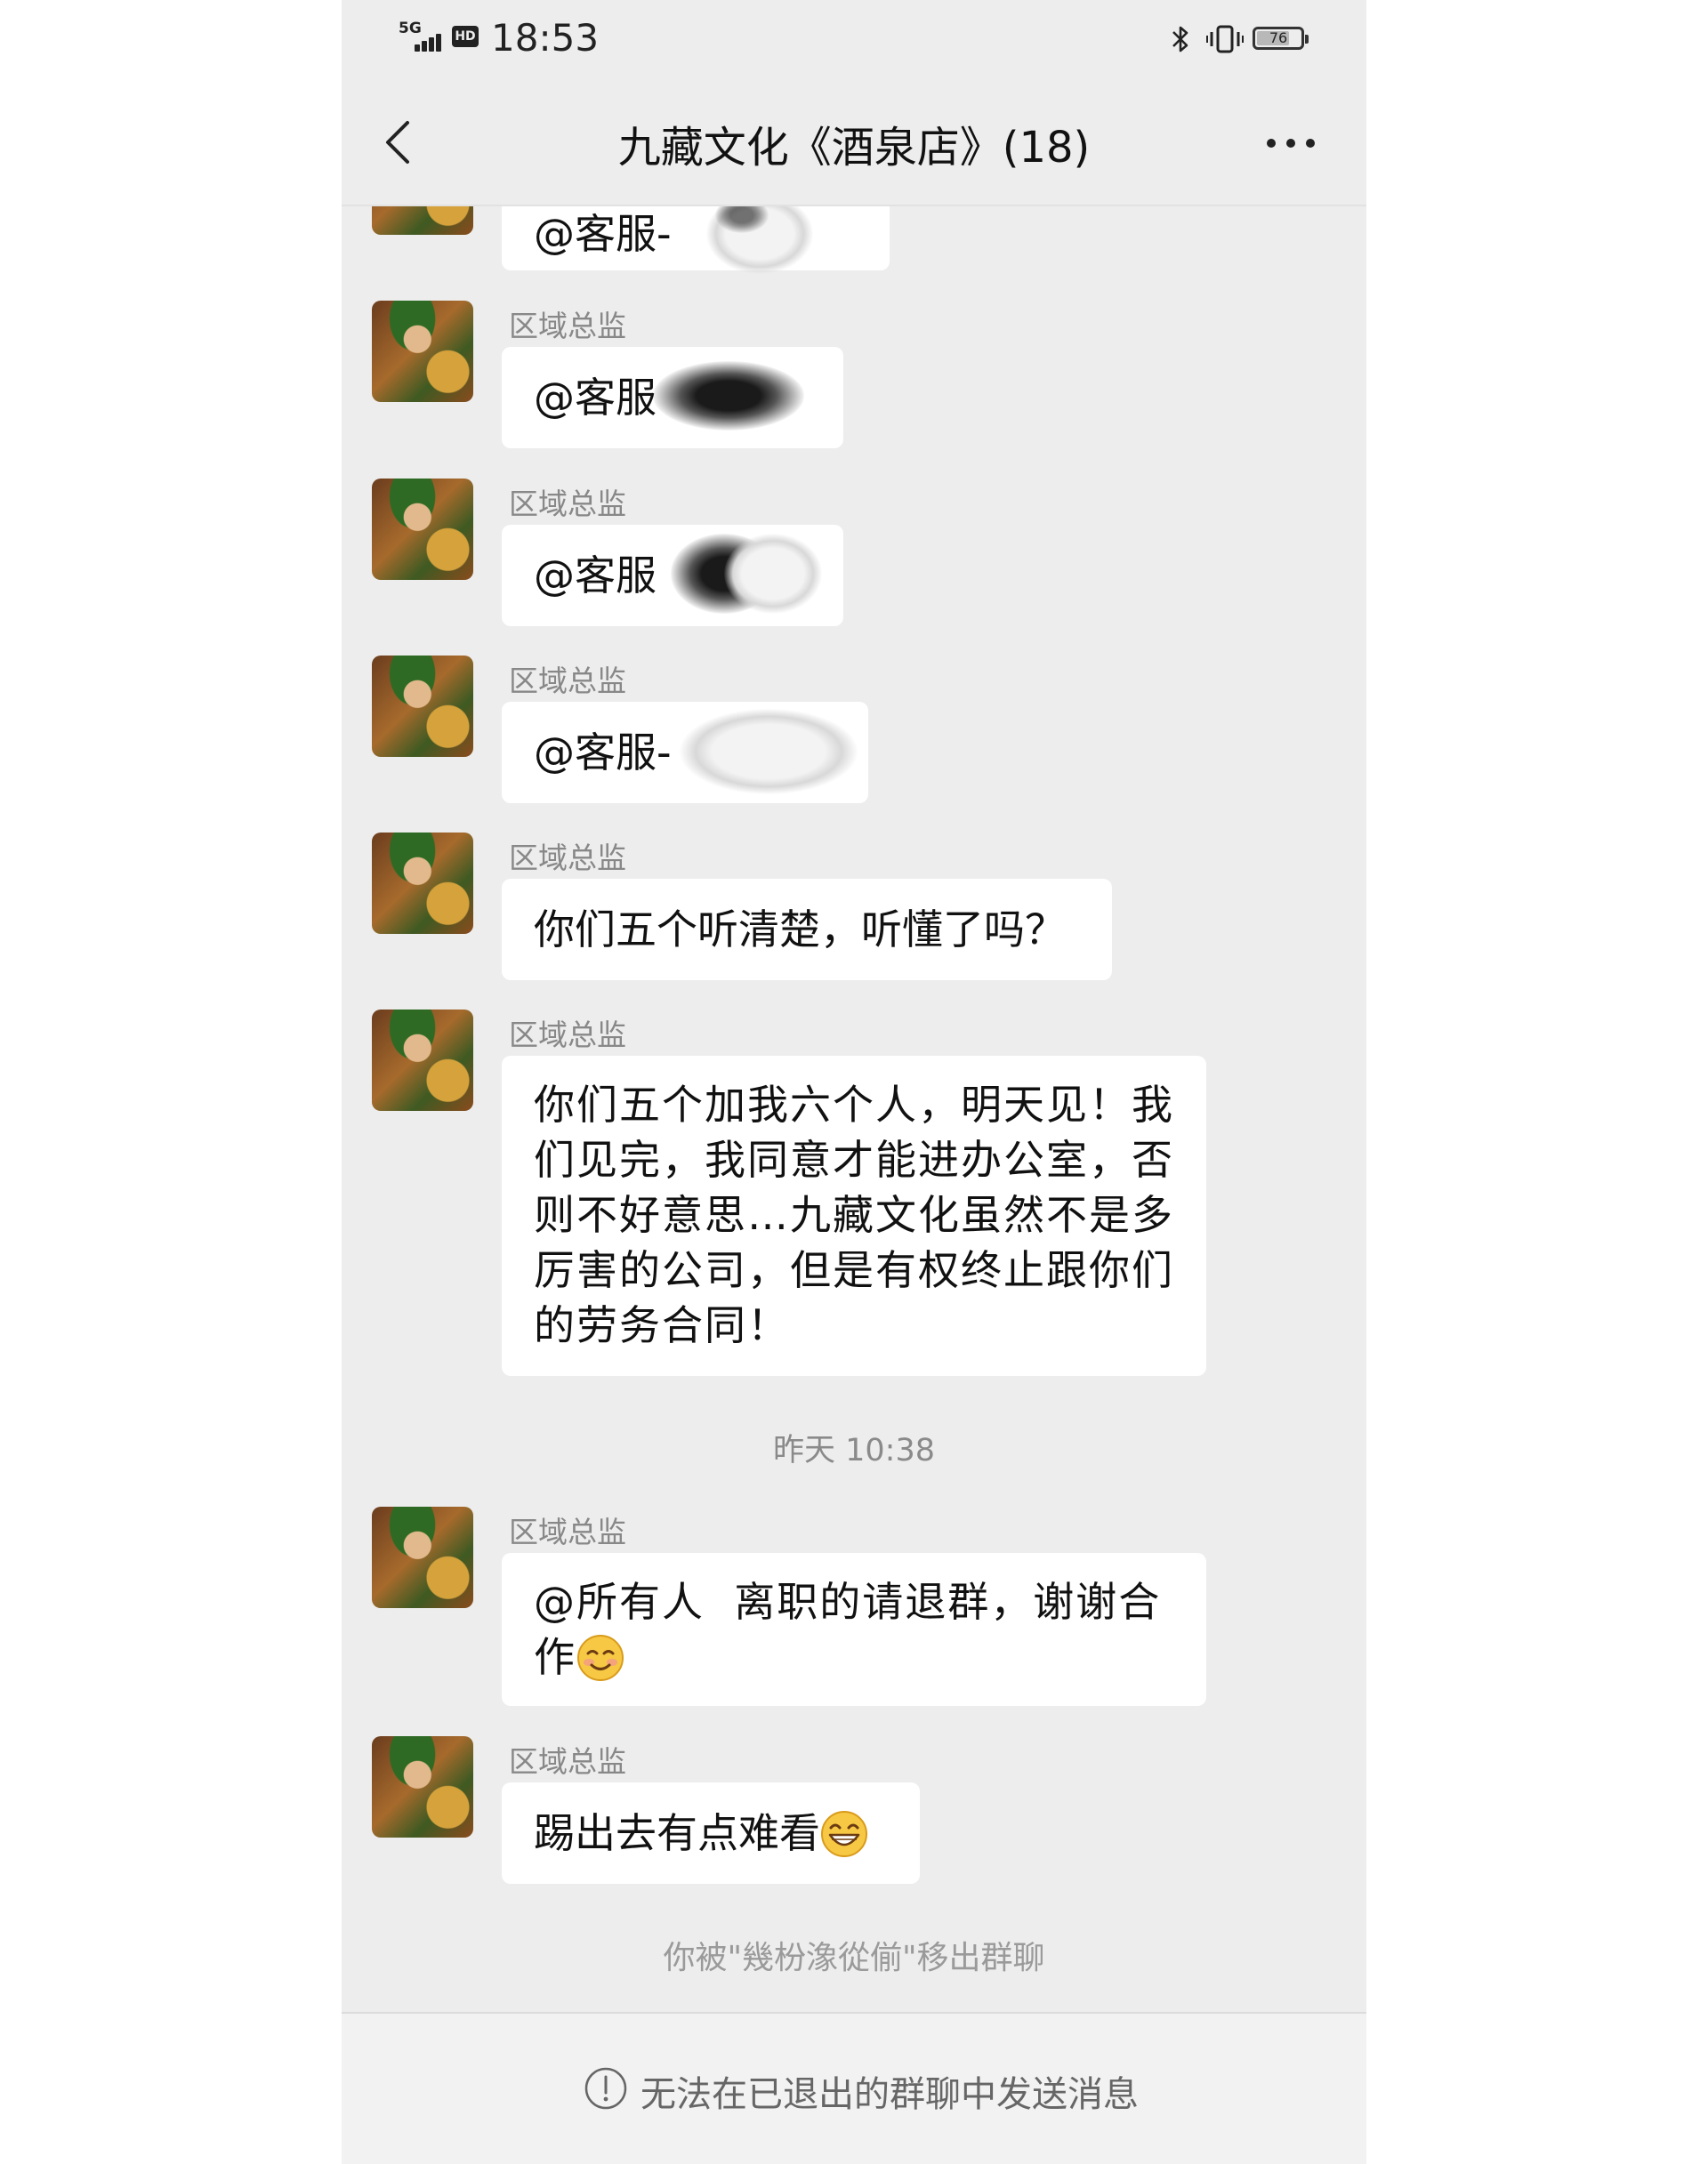 The width and height of the screenshot is (1708, 2164). Describe the element at coordinates (399, 142) in the screenshot. I see `chevron-left-icon` at that location.